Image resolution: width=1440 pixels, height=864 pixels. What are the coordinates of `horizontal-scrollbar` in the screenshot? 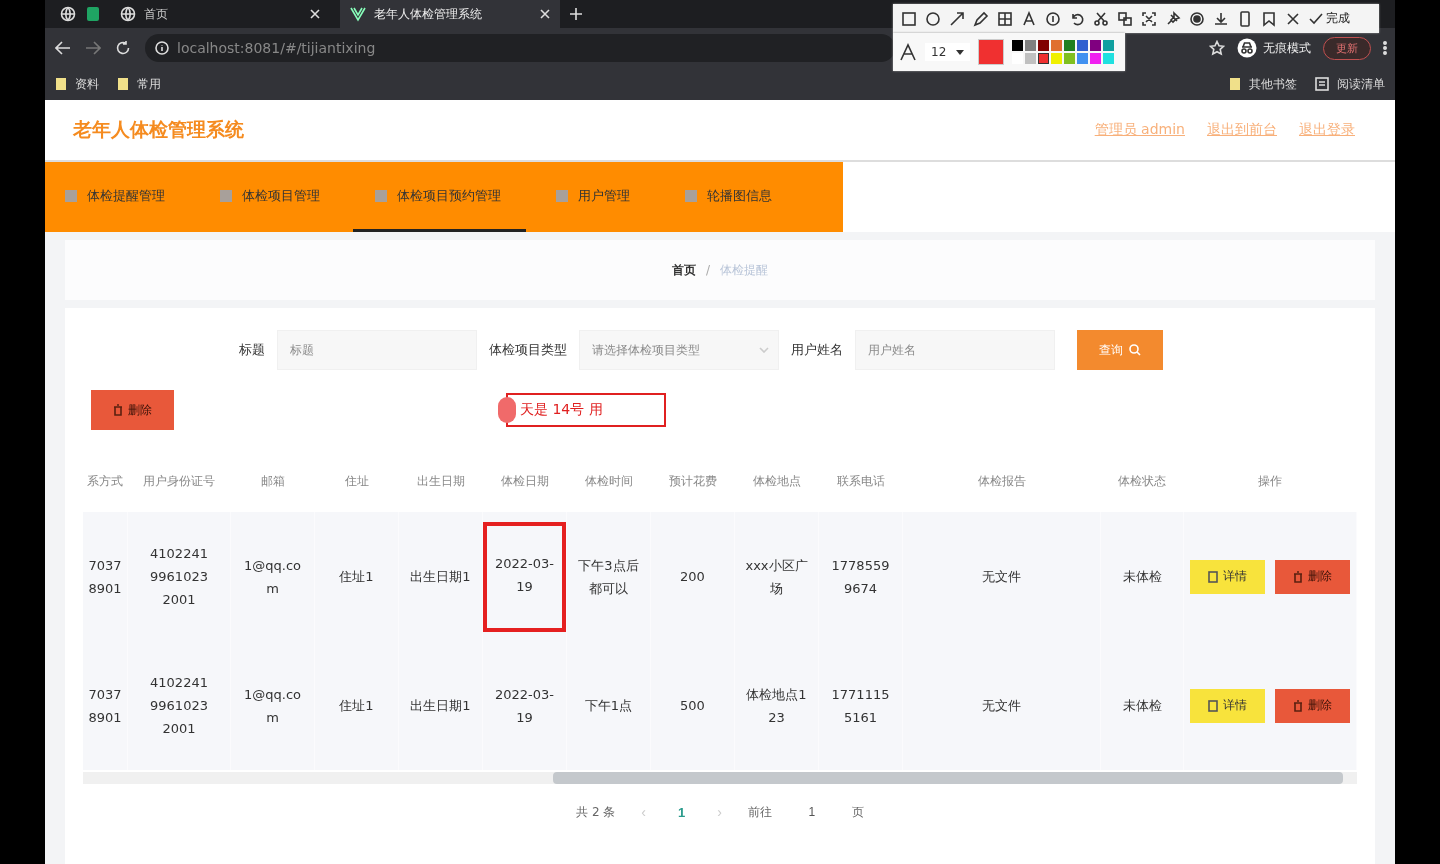 It's located at (720, 778).